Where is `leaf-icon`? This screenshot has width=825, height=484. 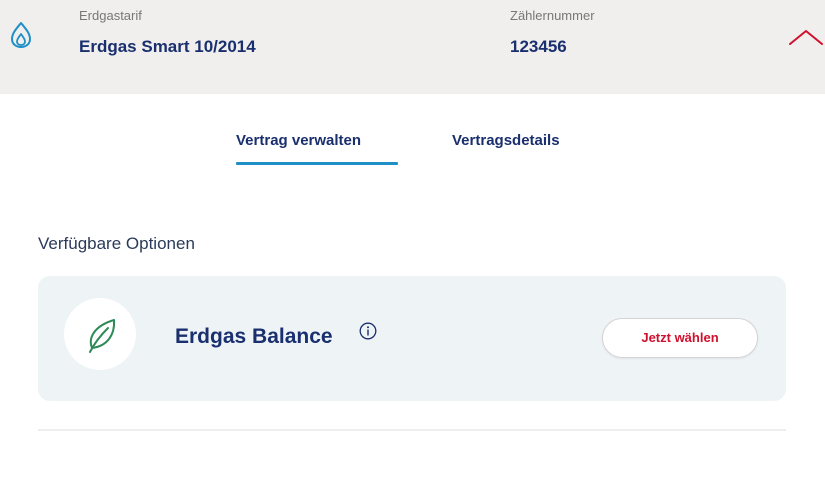
leaf-icon is located at coordinates (102, 336).